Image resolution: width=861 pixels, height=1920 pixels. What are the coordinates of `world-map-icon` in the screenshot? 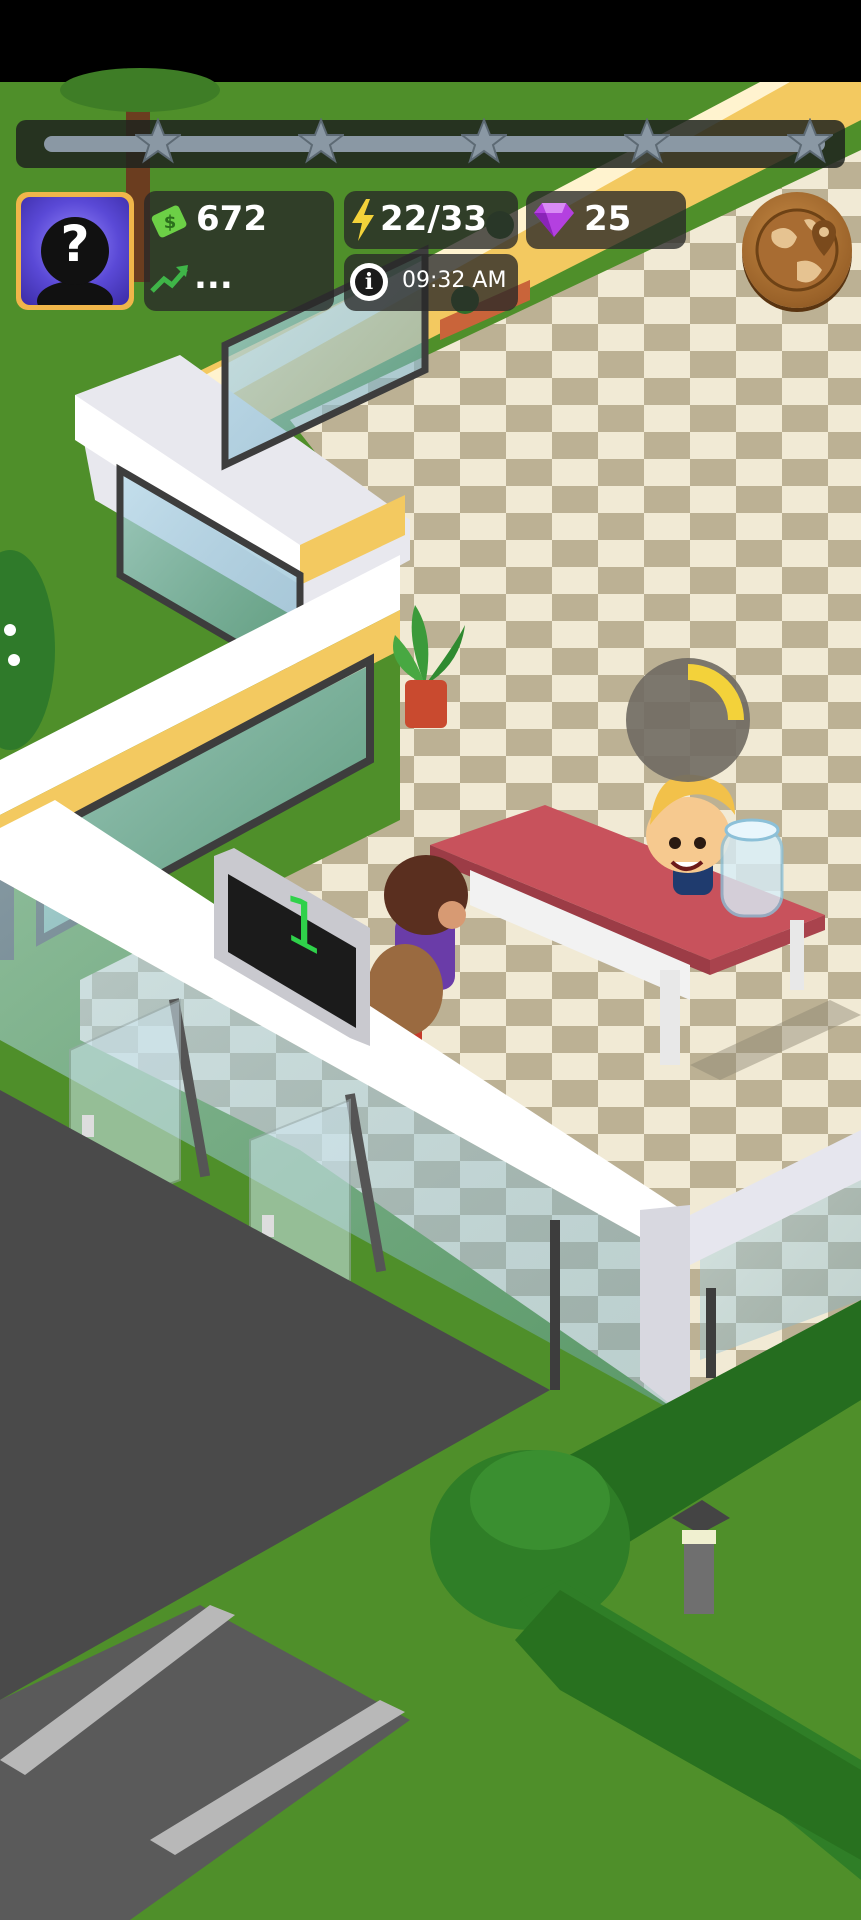 It's located at (797, 250).